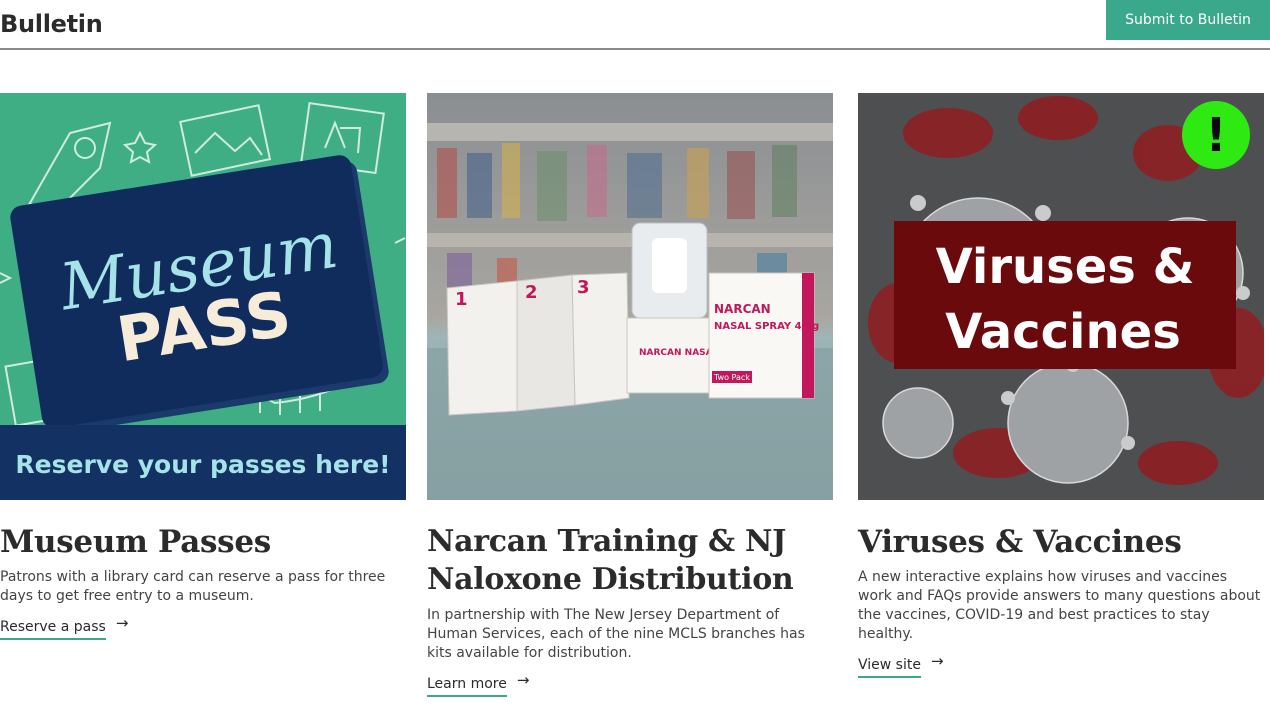 This screenshot has width=1270, height=711. I want to click on learn-more-link: Learn more, so click(467, 686).